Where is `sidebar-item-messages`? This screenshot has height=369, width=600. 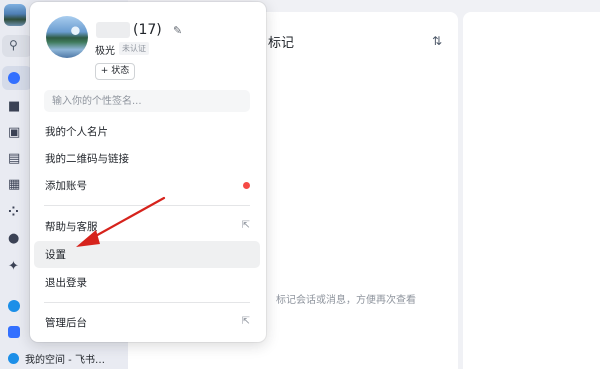 sidebar-item-messages is located at coordinates (17, 78).